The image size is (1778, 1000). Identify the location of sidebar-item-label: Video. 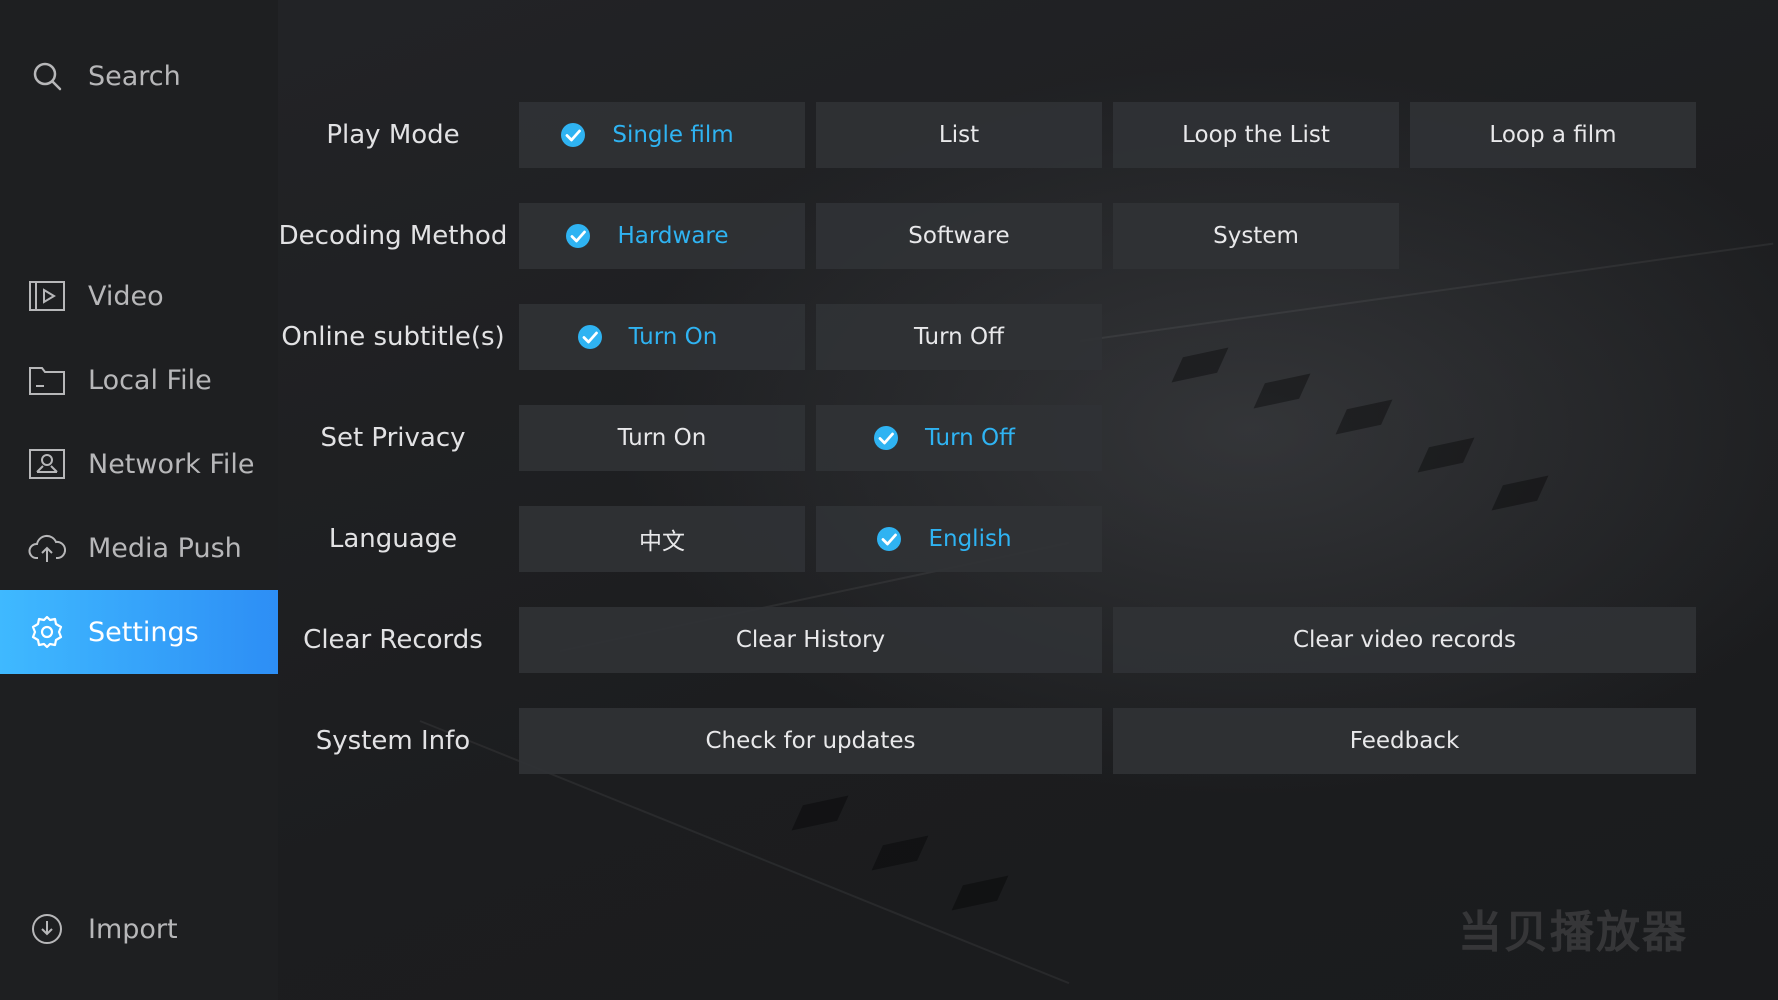
(126, 296).